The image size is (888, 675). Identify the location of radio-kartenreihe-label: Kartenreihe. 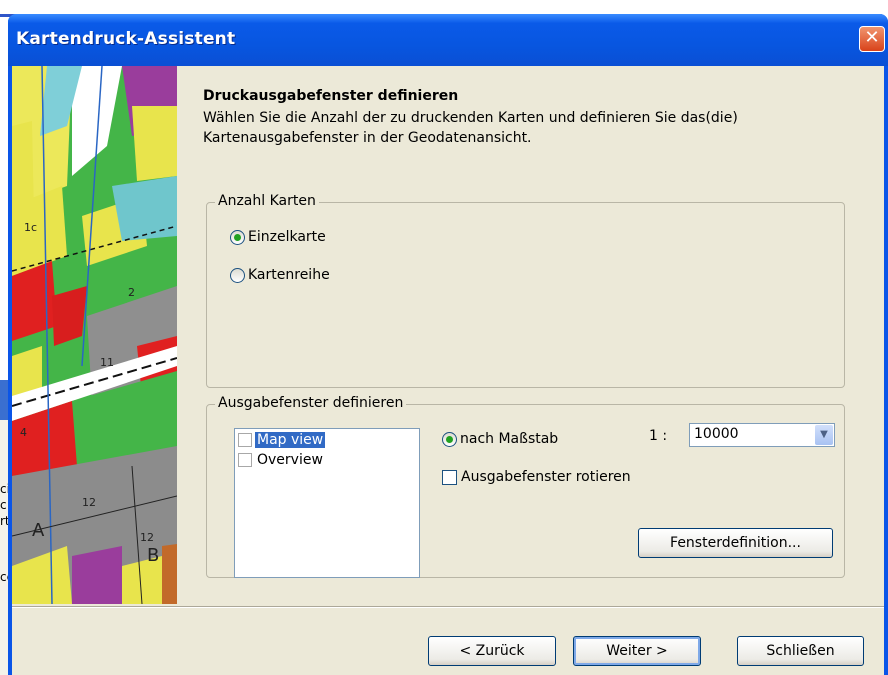
(289, 275).